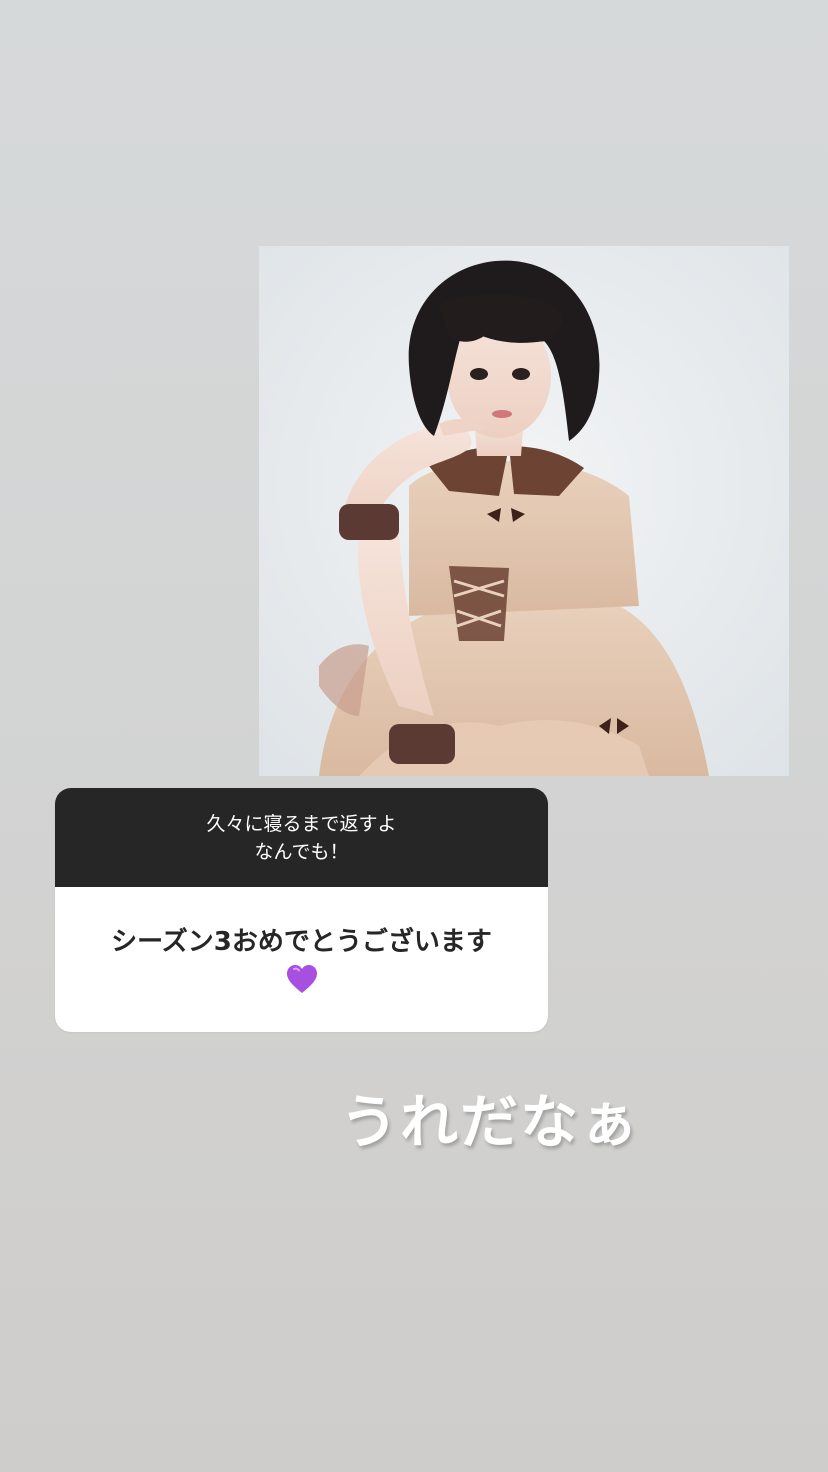 The height and width of the screenshot is (1472, 828). What do you see at coordinates (301, 823) in the screenshot?
I see `question-prompt-line-1: 久々に寝るまで返すよ` at bounding box center [301, 823].